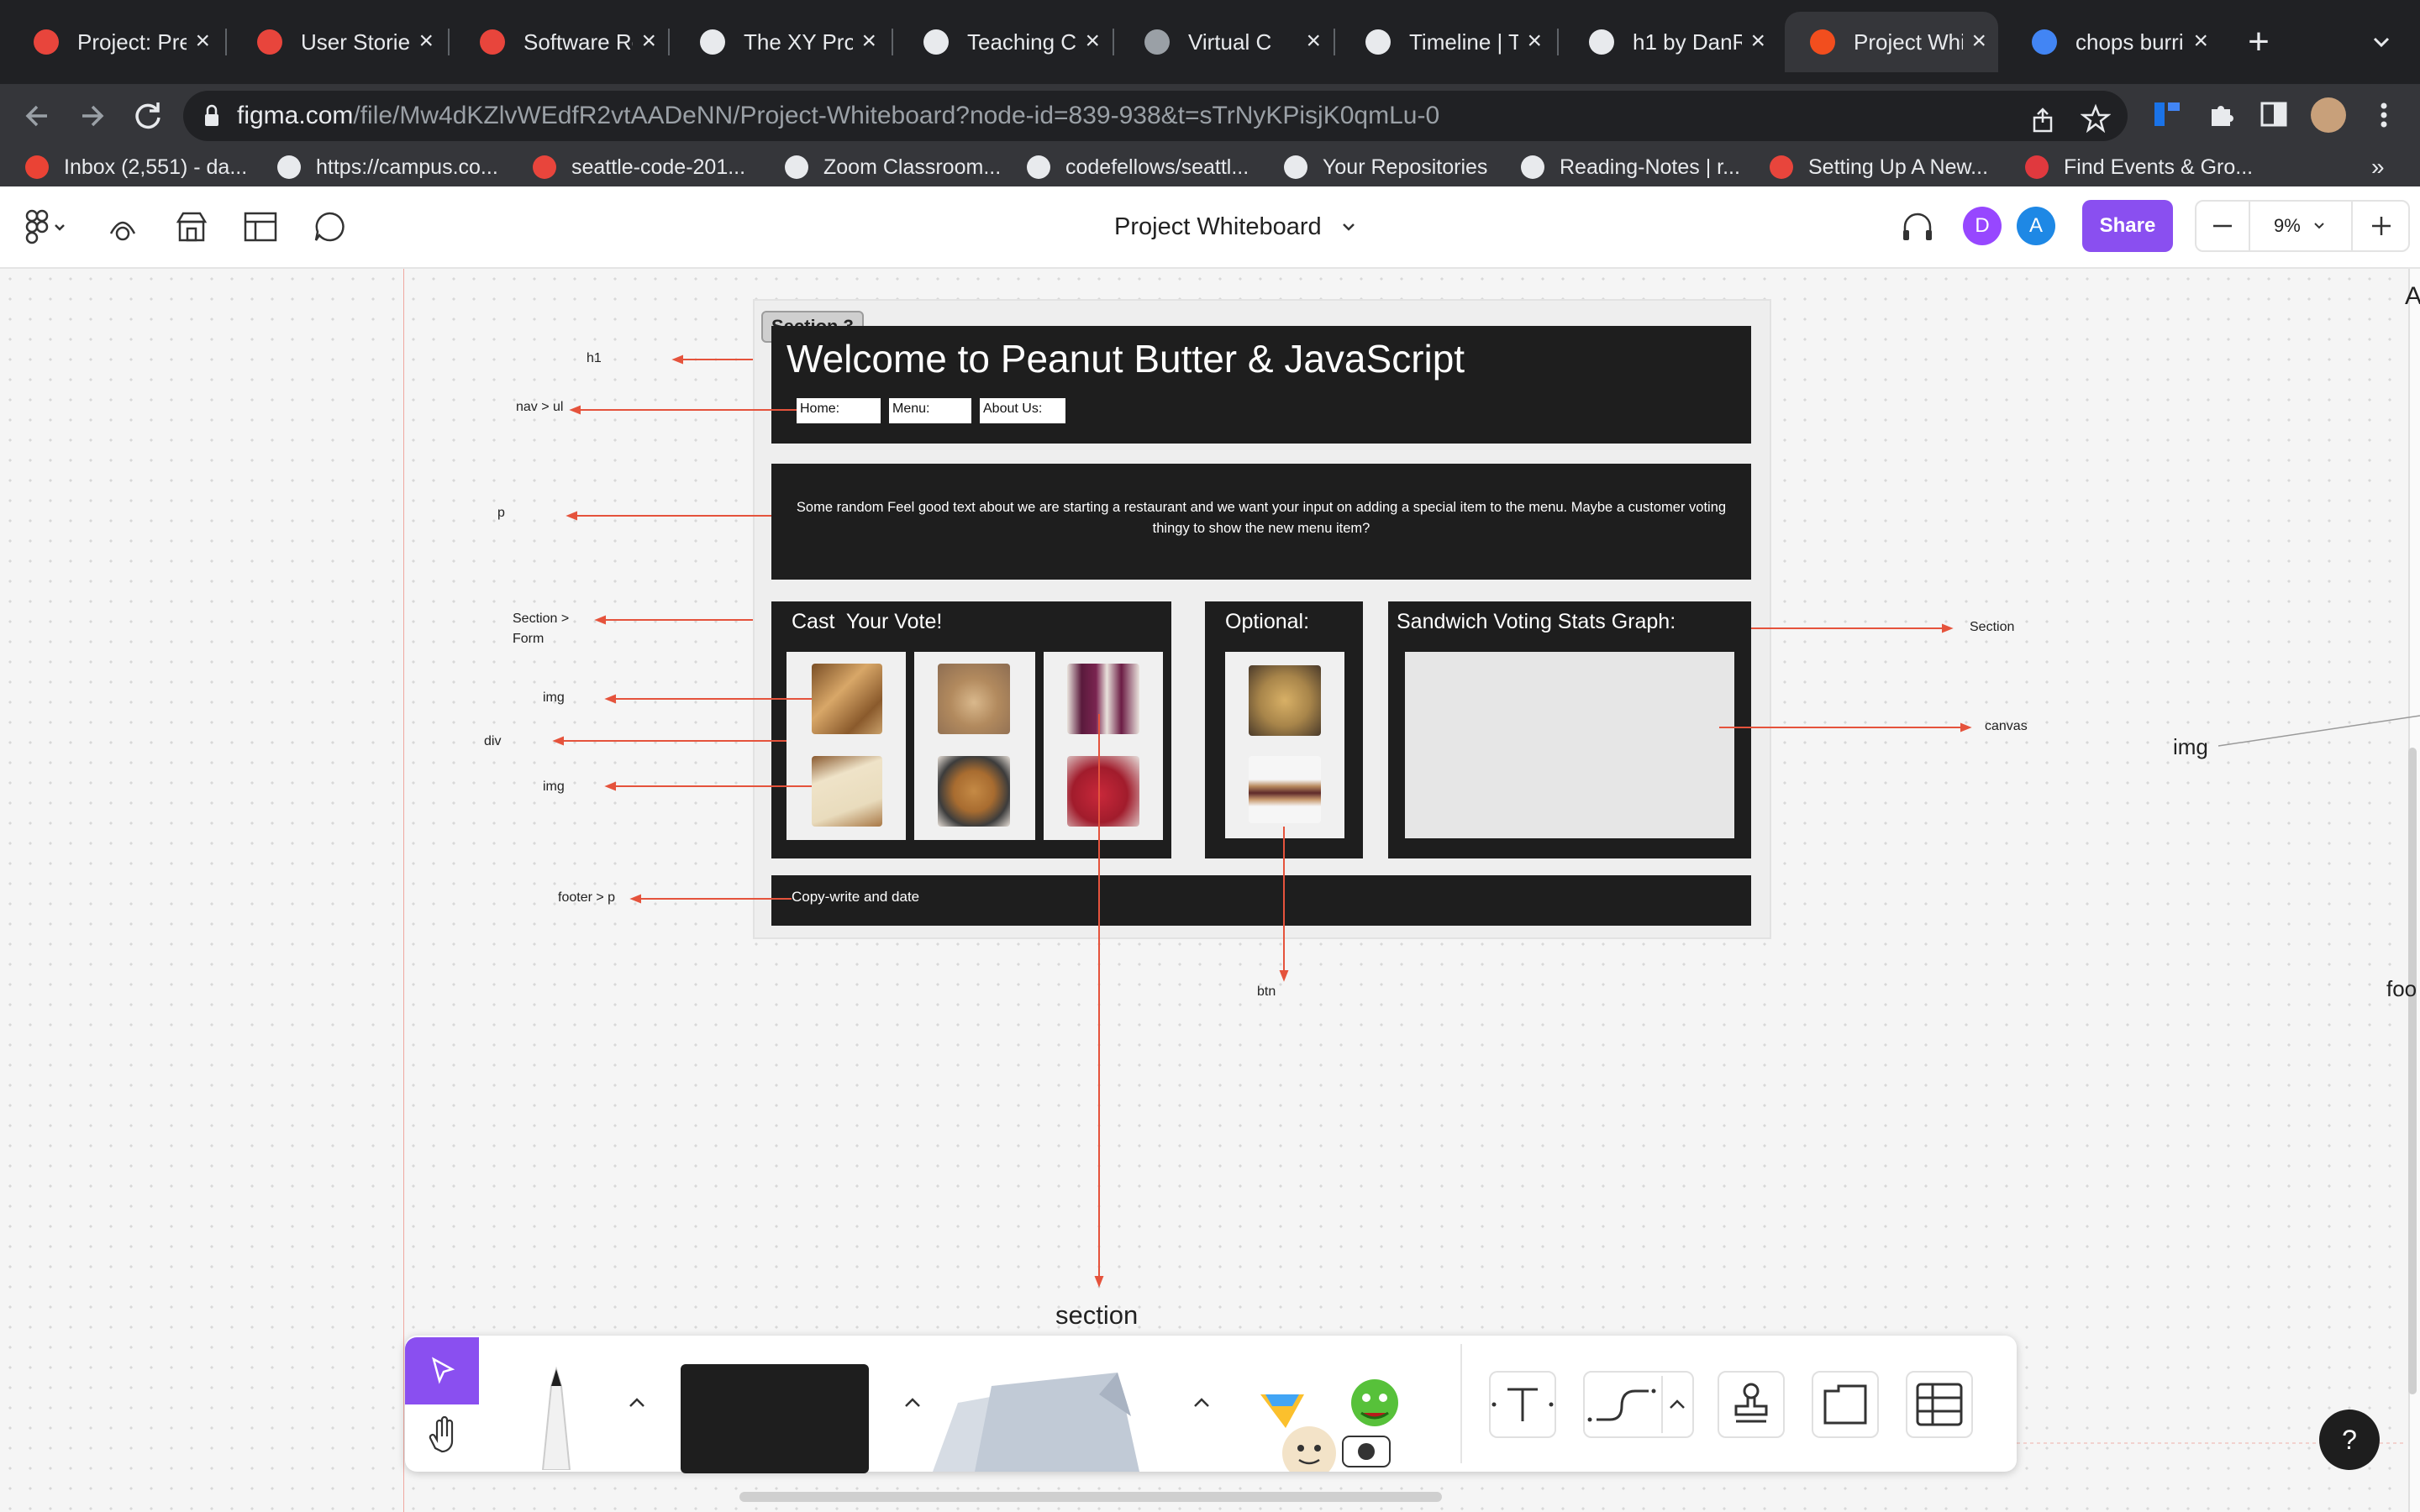  Describe the element at coordinates (501, 513) in the screenshot. I see `annotation-p: p` at that location.